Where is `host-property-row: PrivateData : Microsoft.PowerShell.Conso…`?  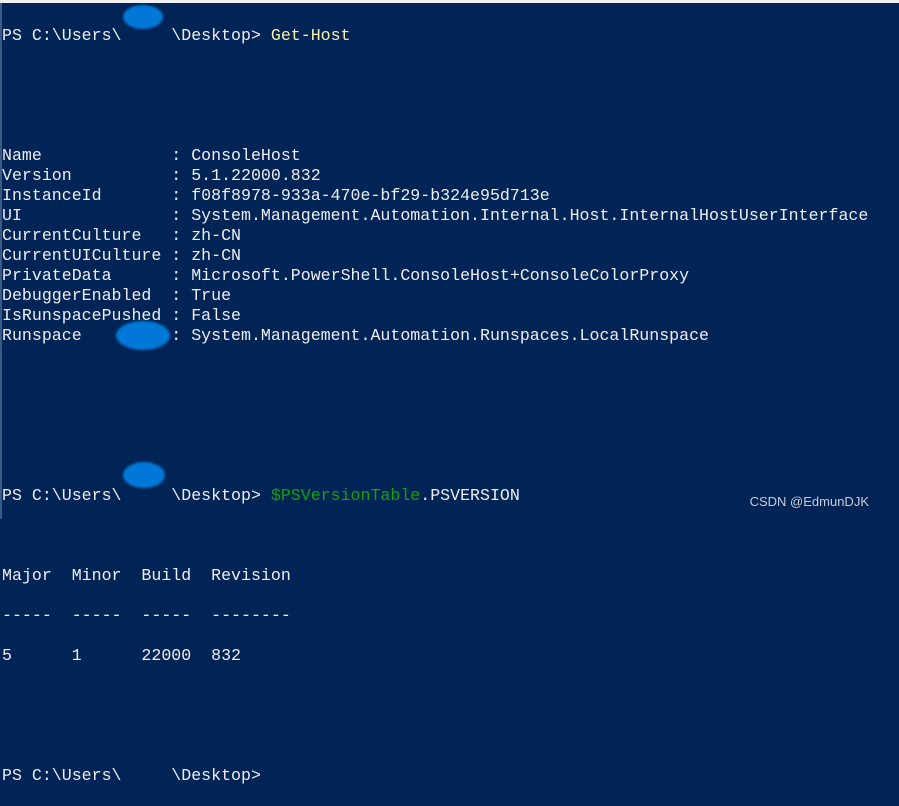
host-property-row: PrivateData : Microsoft.PowerShell.Conso… is located at coordinates (435, 276).